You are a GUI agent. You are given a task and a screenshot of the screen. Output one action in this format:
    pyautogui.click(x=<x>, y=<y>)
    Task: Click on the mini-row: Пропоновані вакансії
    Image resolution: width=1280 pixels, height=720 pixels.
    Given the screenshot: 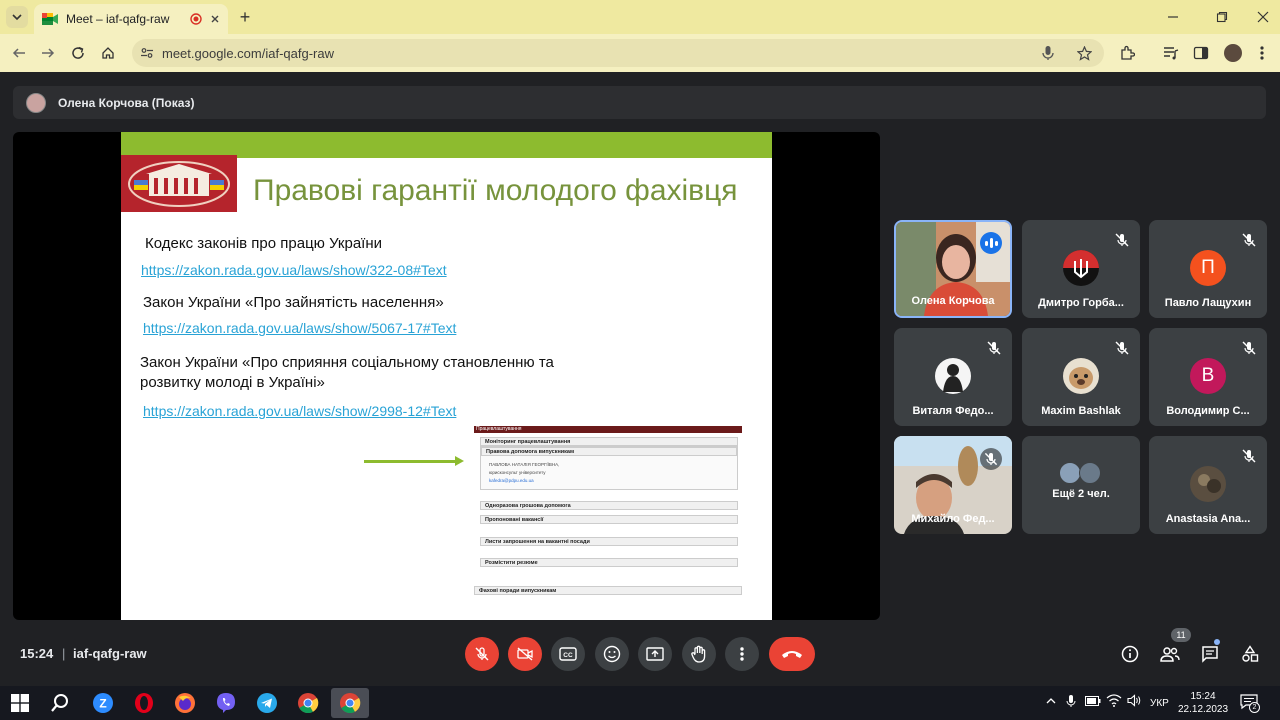 What is the action you would take?
    pyautogui.click(x=609, y=519)
    